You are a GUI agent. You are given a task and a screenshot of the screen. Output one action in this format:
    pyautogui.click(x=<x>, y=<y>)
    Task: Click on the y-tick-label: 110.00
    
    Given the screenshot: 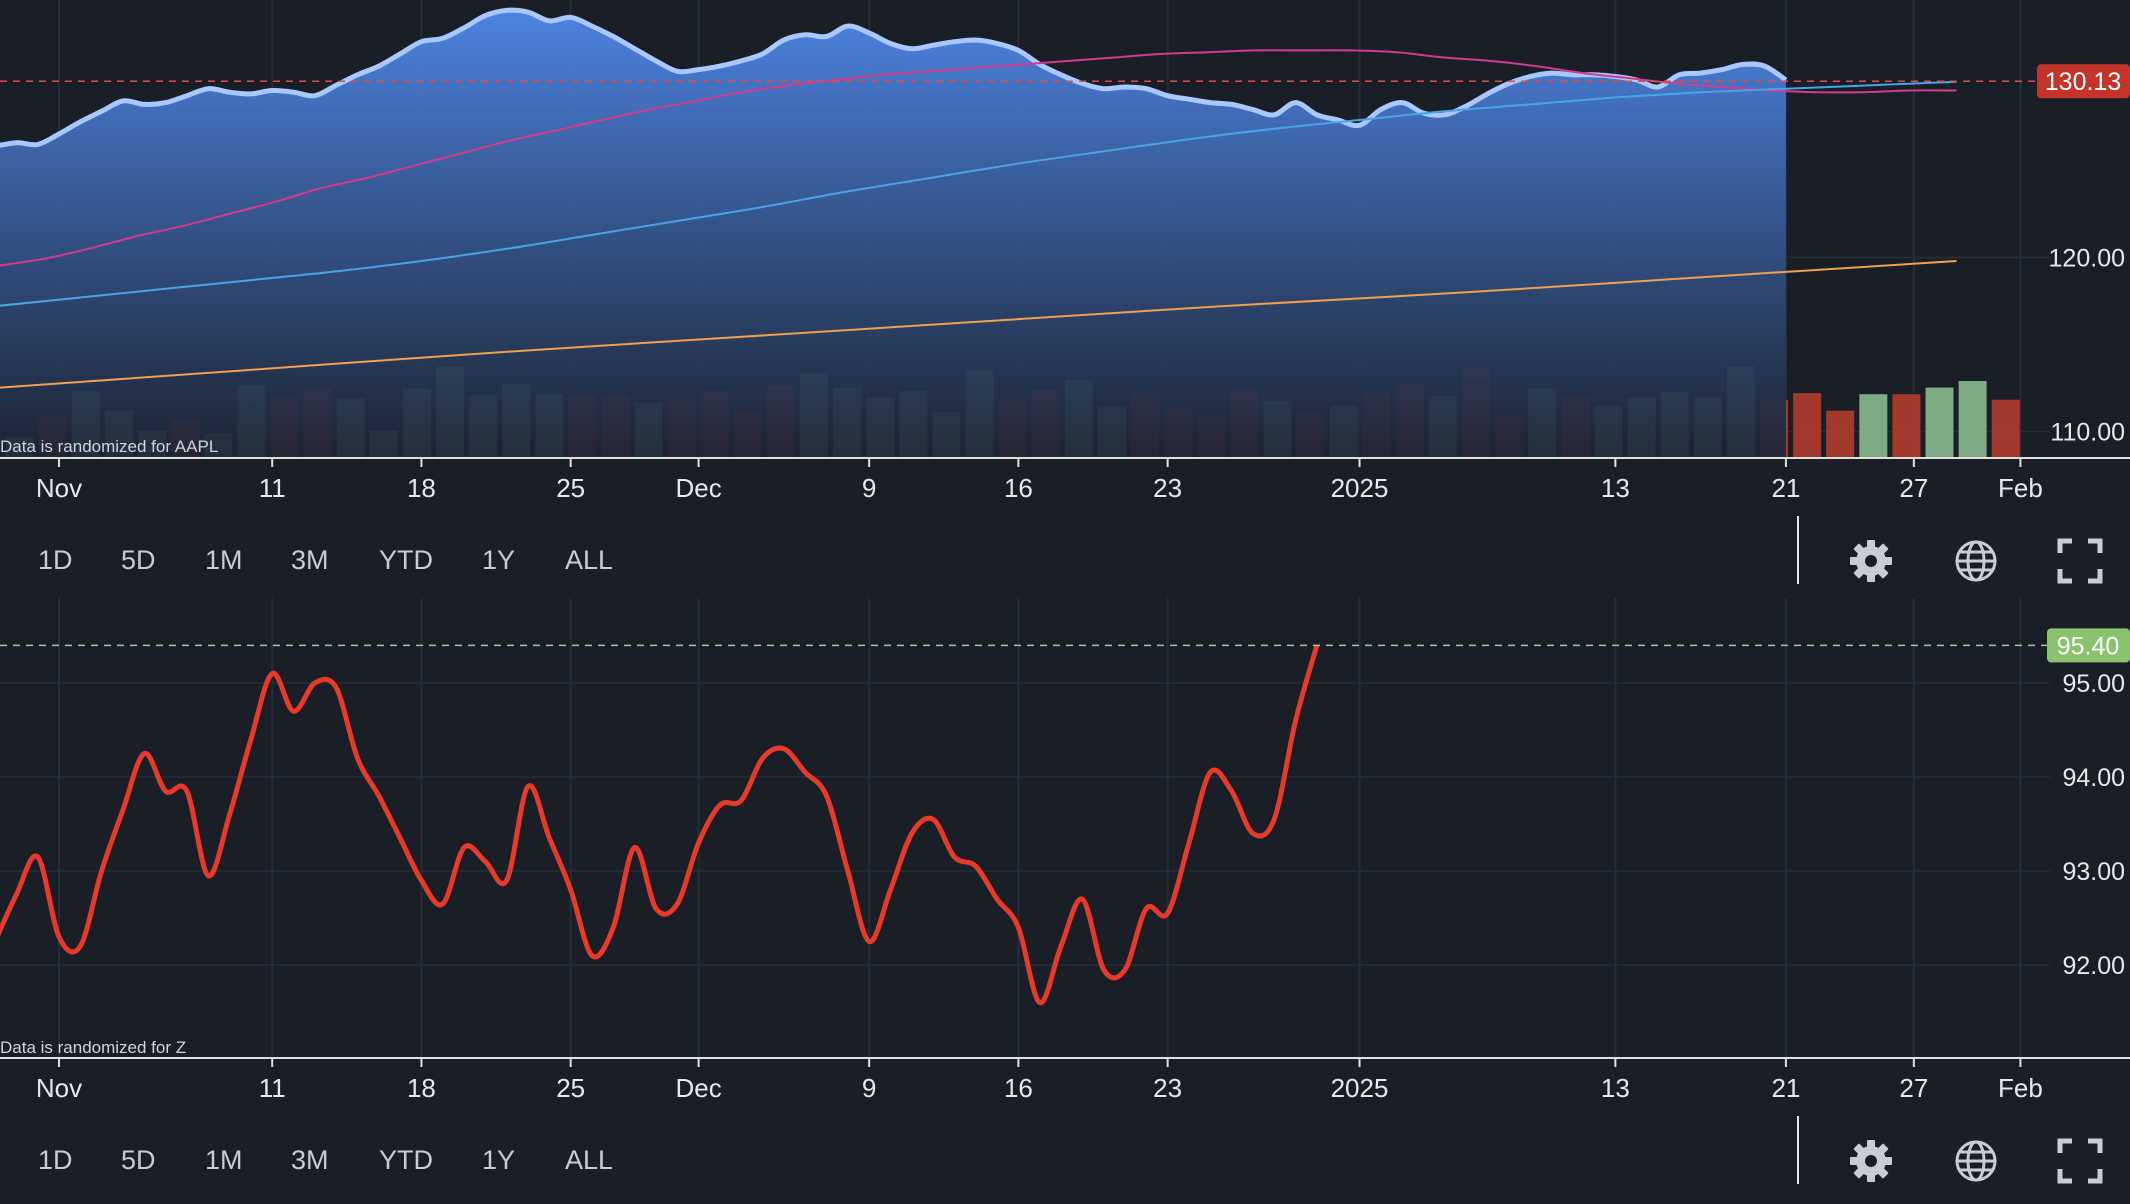 What is the action you would take?
    pyautogui.click(x=2087, y=433)
    